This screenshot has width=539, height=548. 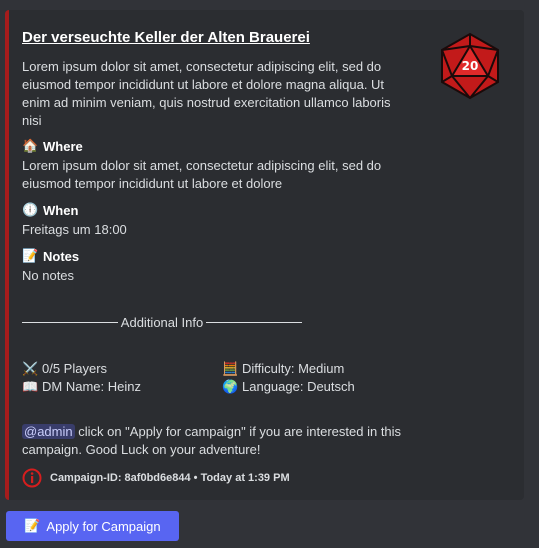 I want to click on dm-info: 📖 DM Name: Heinz, so click(x=81, y=386).